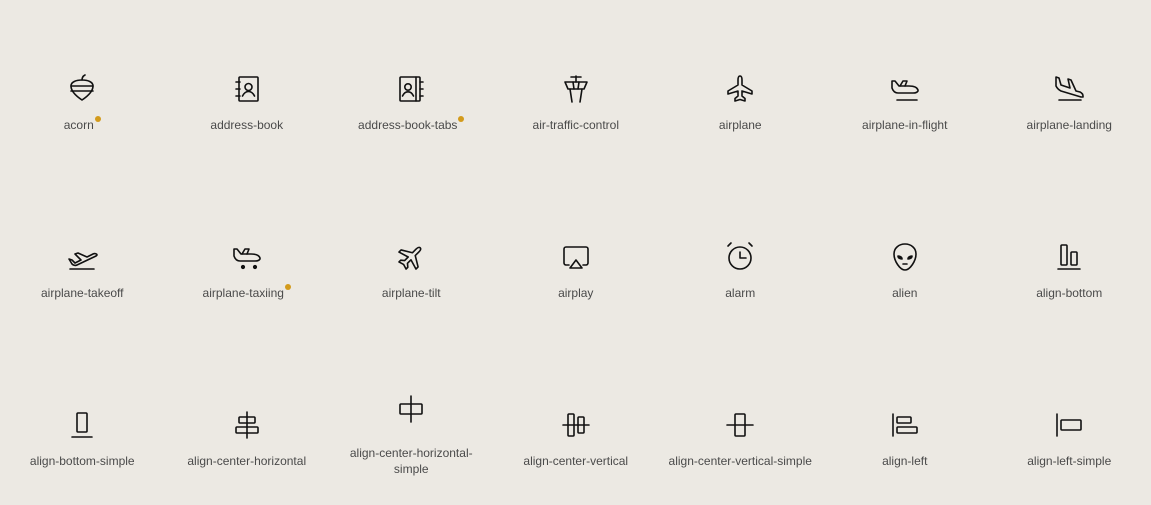 The image size is (1151, 505). I want to click on icon-label: align-center-vertical-simple, so click(740, 461).